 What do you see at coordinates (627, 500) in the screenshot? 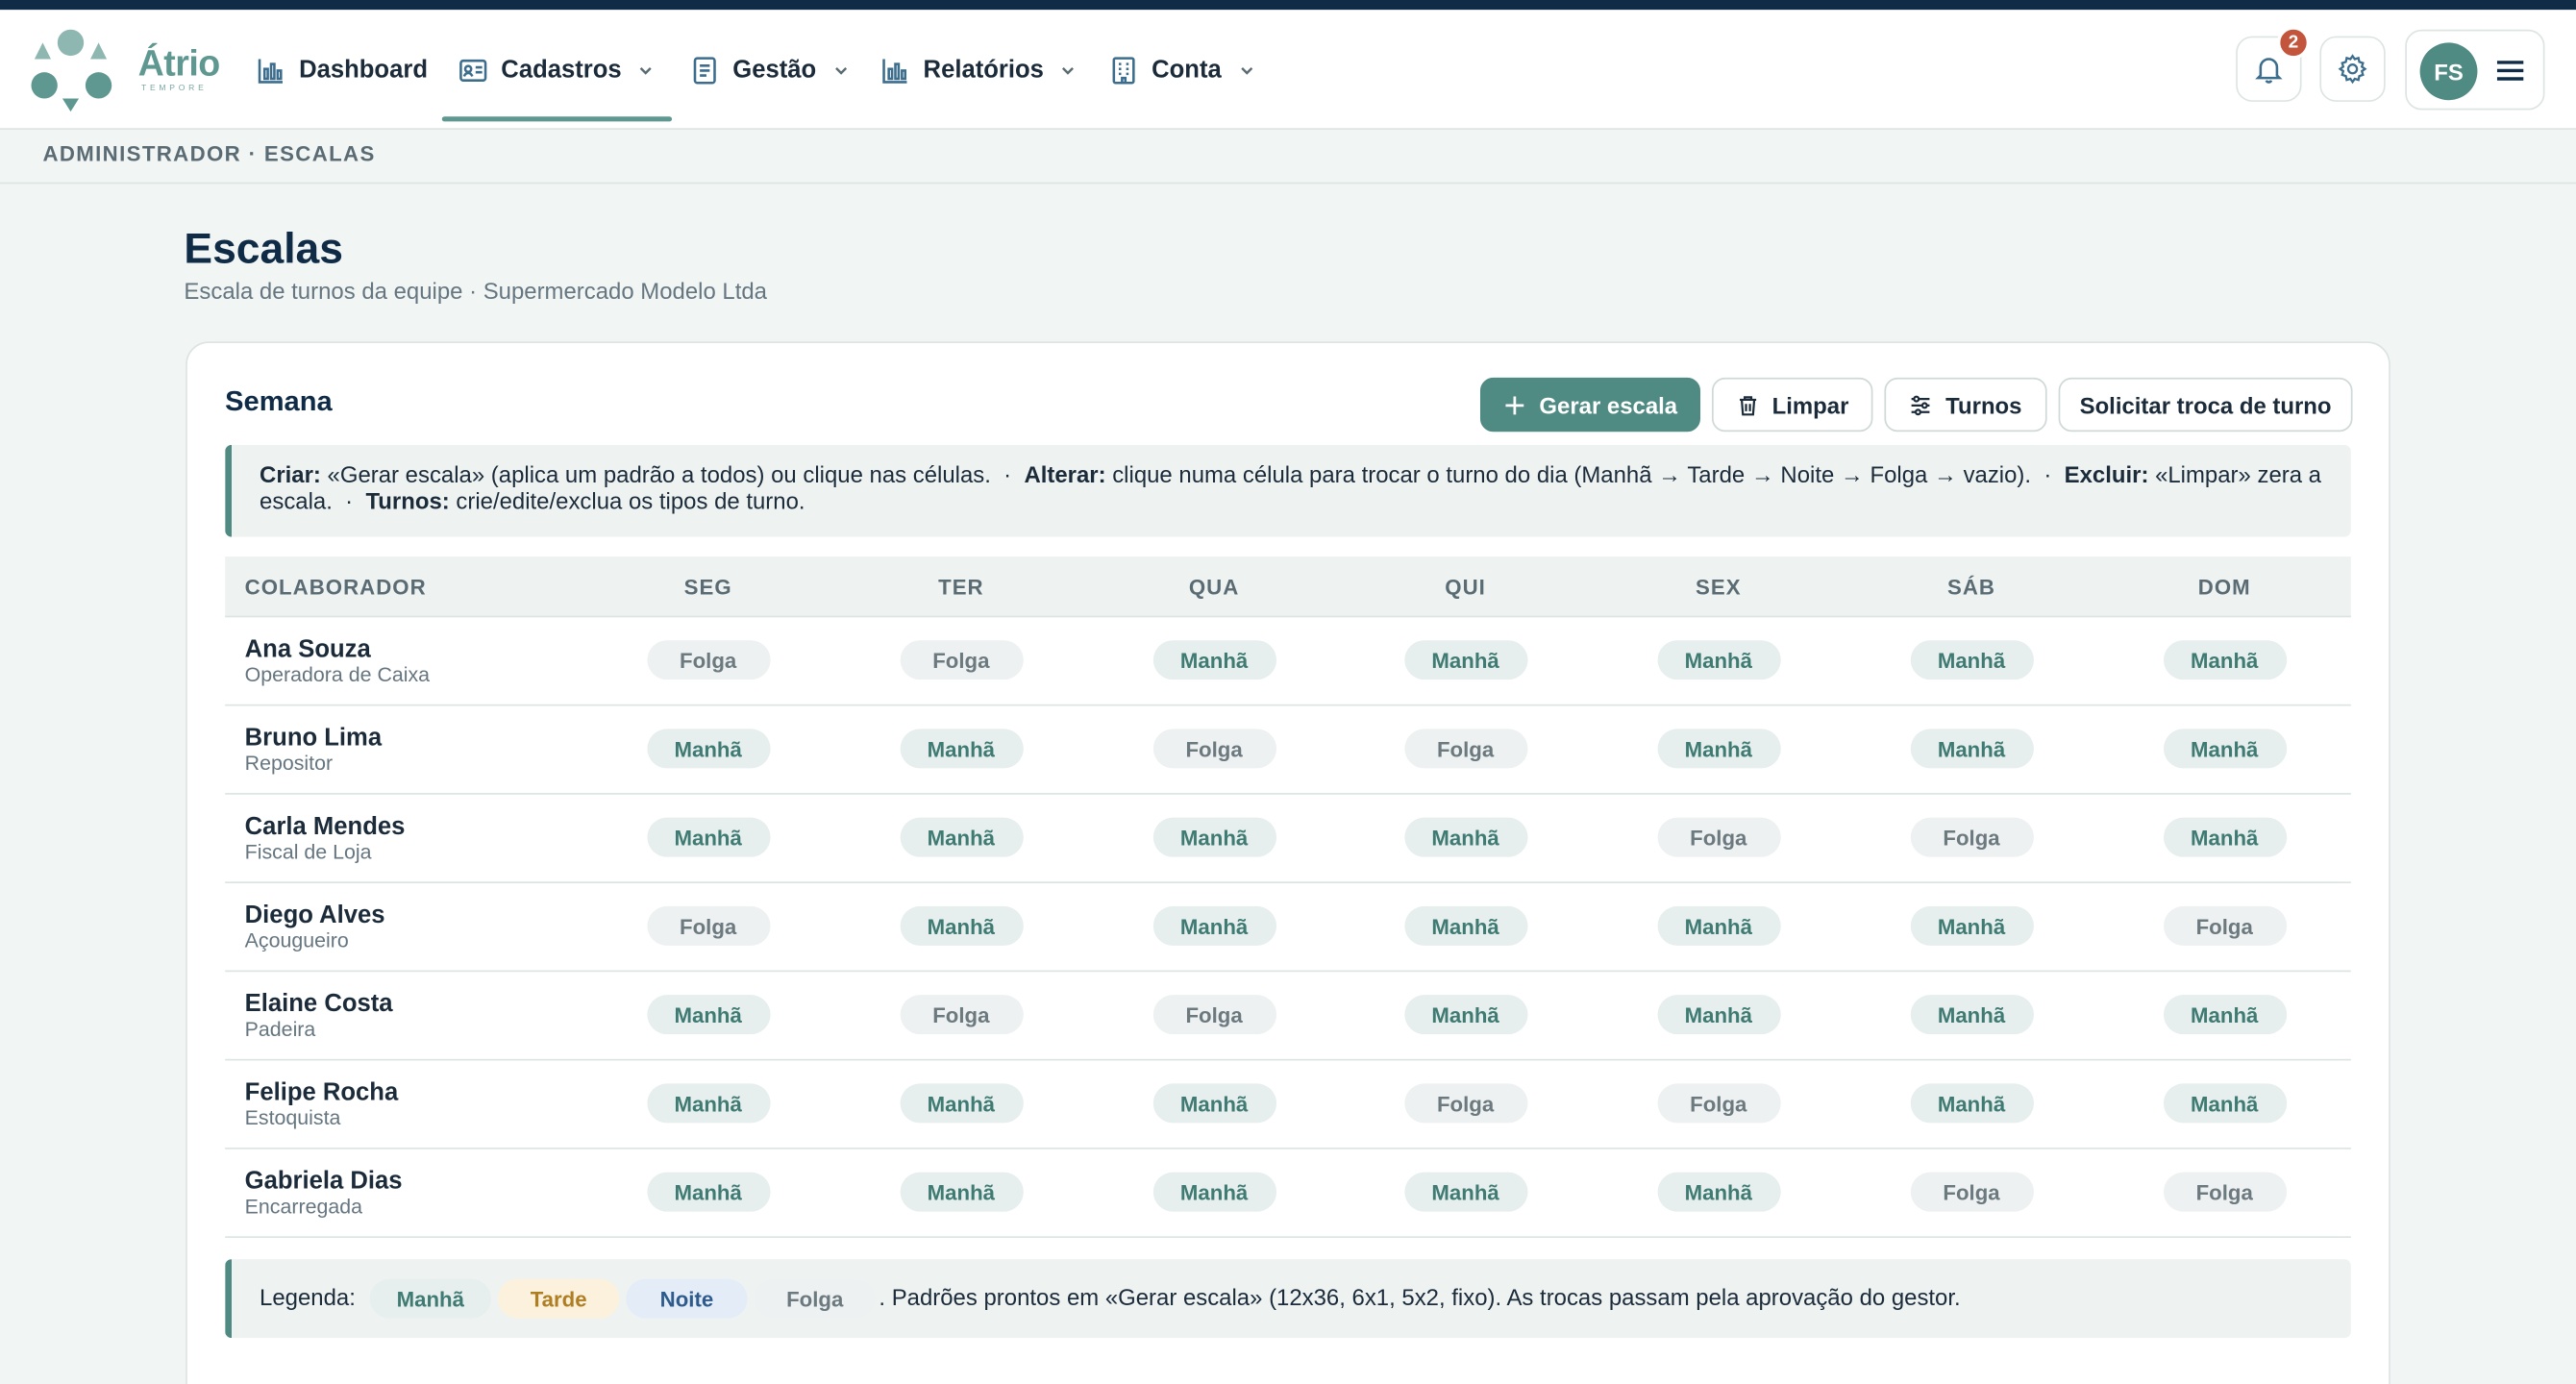
I see `instr-shifts-text: crie/edite/exclua os tipos de turno.` at bounding box center [627, 500].